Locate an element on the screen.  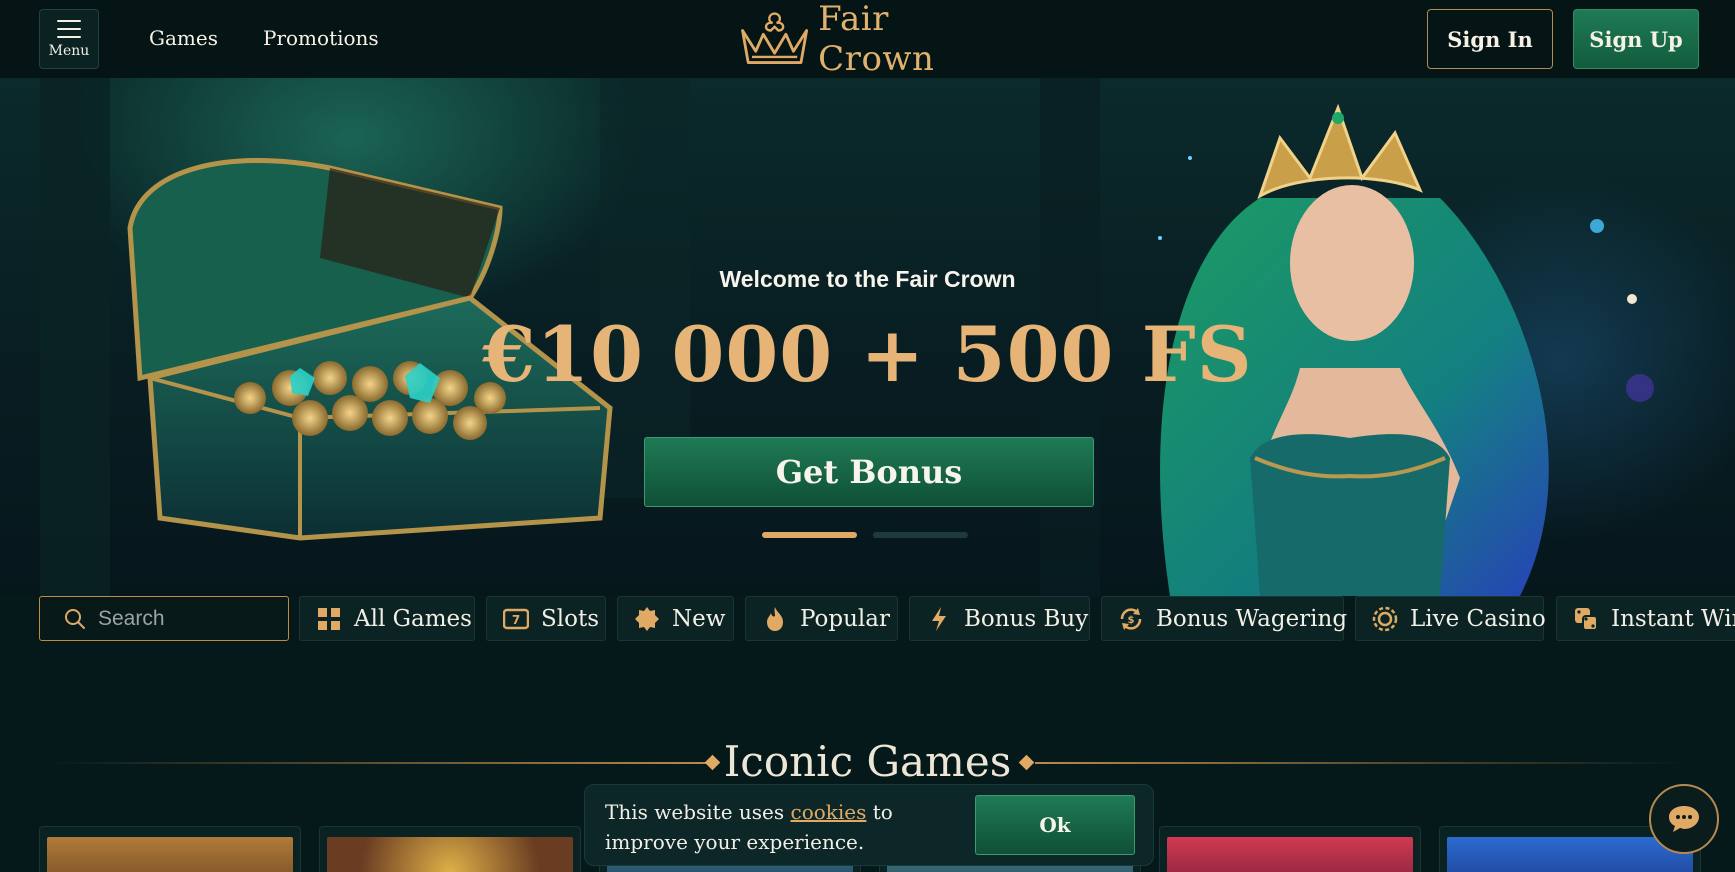
new-badge-icon is located at coordinates (647, 619).